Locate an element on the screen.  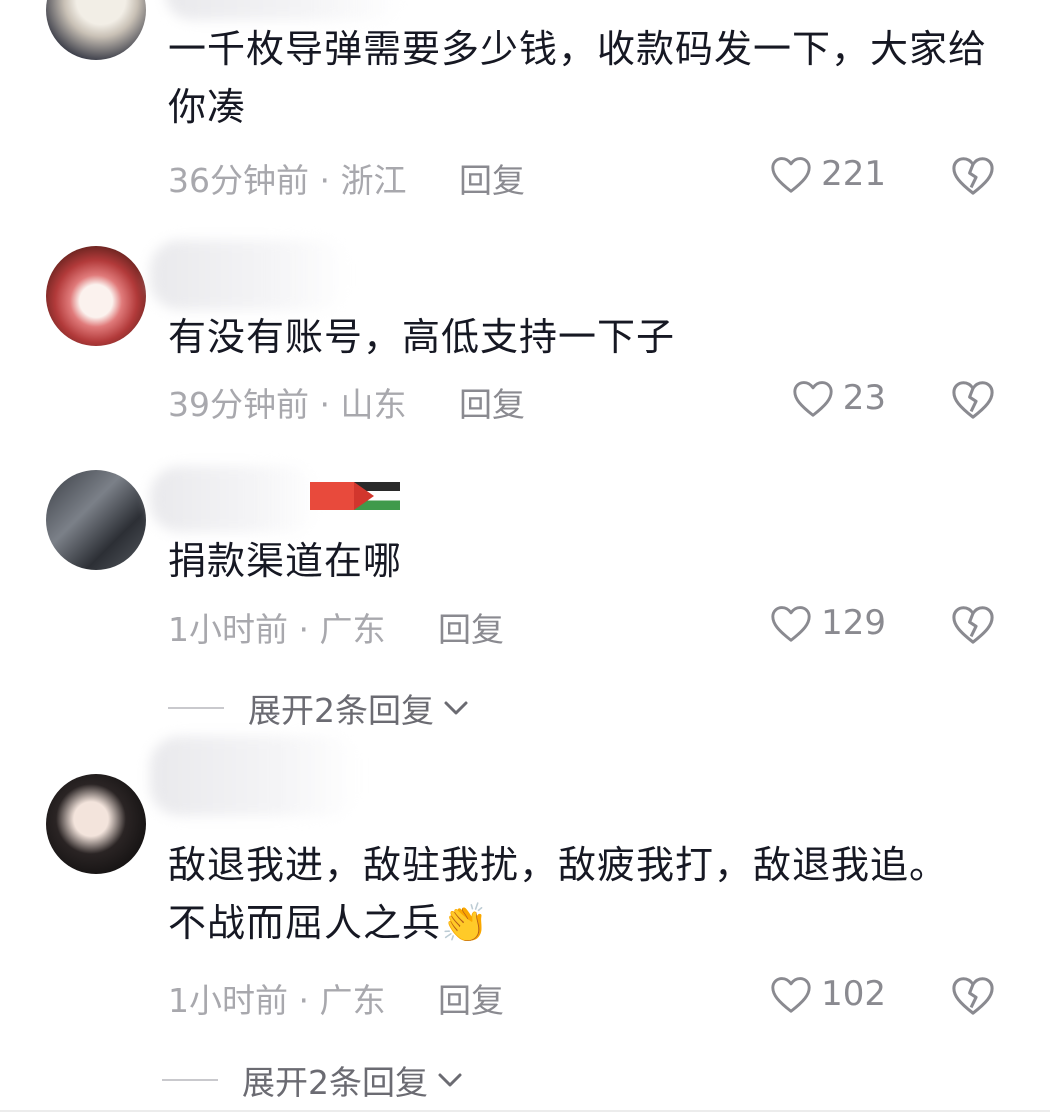
comment-text: 捐款渠道在哪 is located at coordinates (285, 561).